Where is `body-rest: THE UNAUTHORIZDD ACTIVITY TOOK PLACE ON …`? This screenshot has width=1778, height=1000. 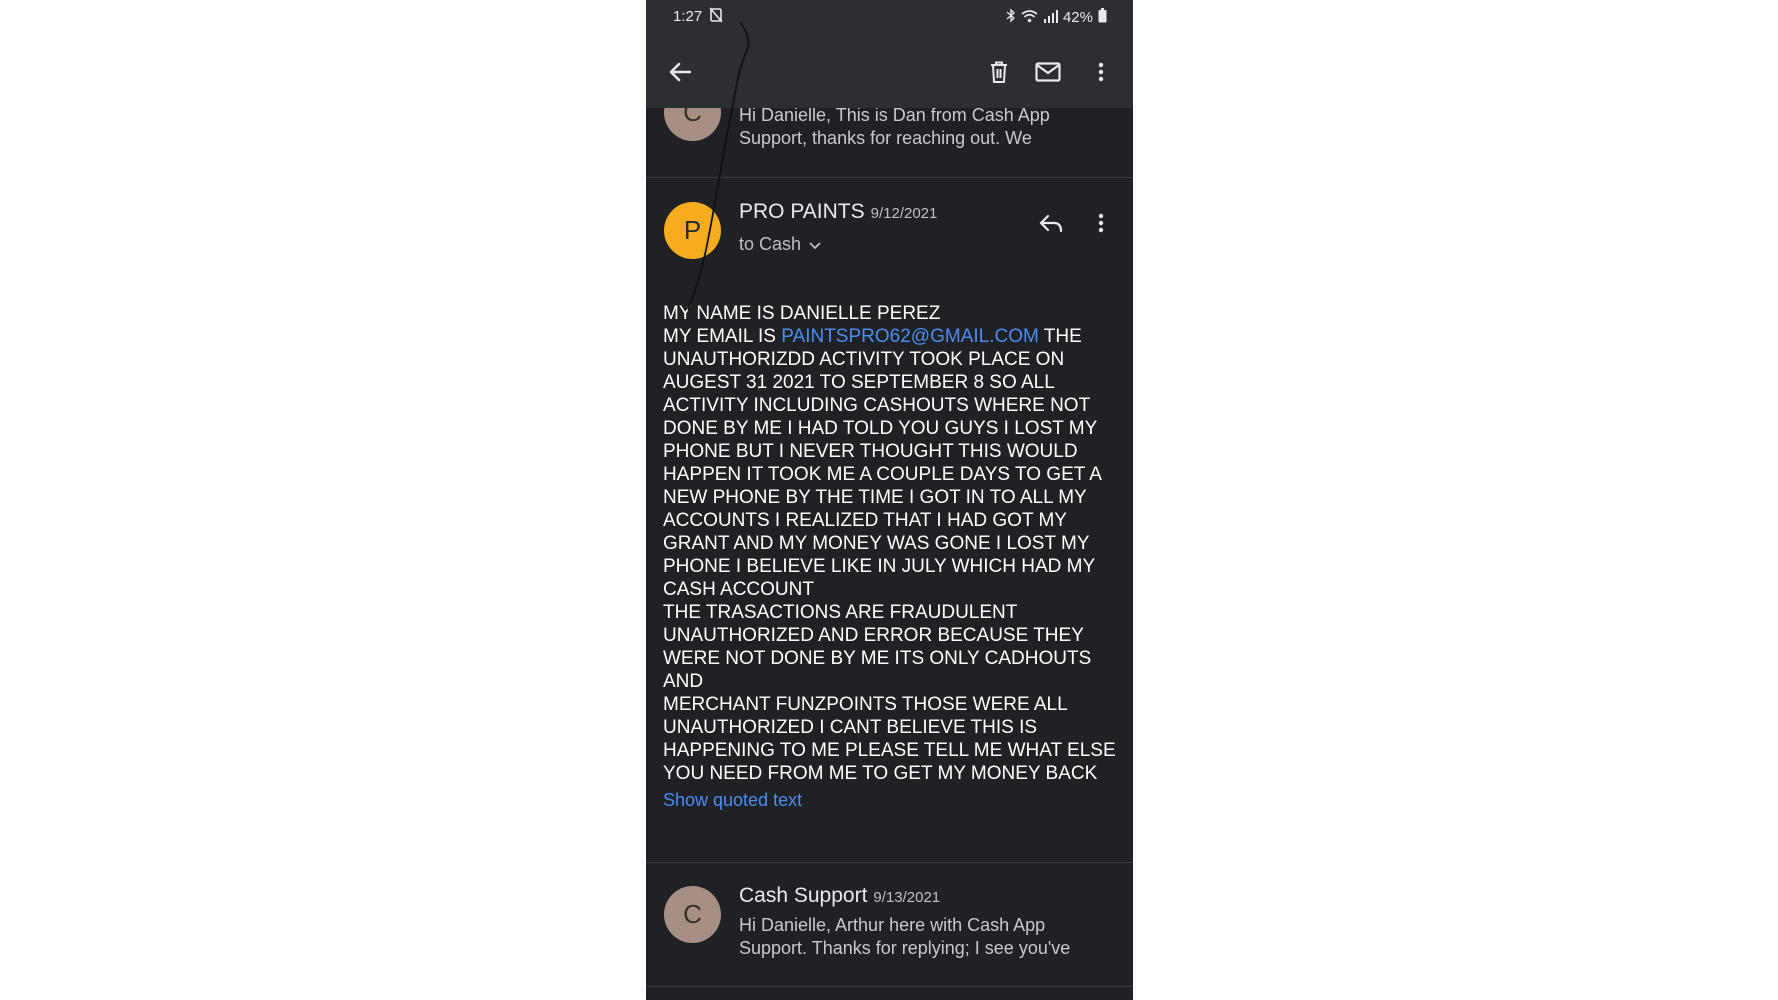 body-rest: THE UNAUTHORIZDD ACTIVITY TOOK PLACE ON … is located at coordinates (889, 555).